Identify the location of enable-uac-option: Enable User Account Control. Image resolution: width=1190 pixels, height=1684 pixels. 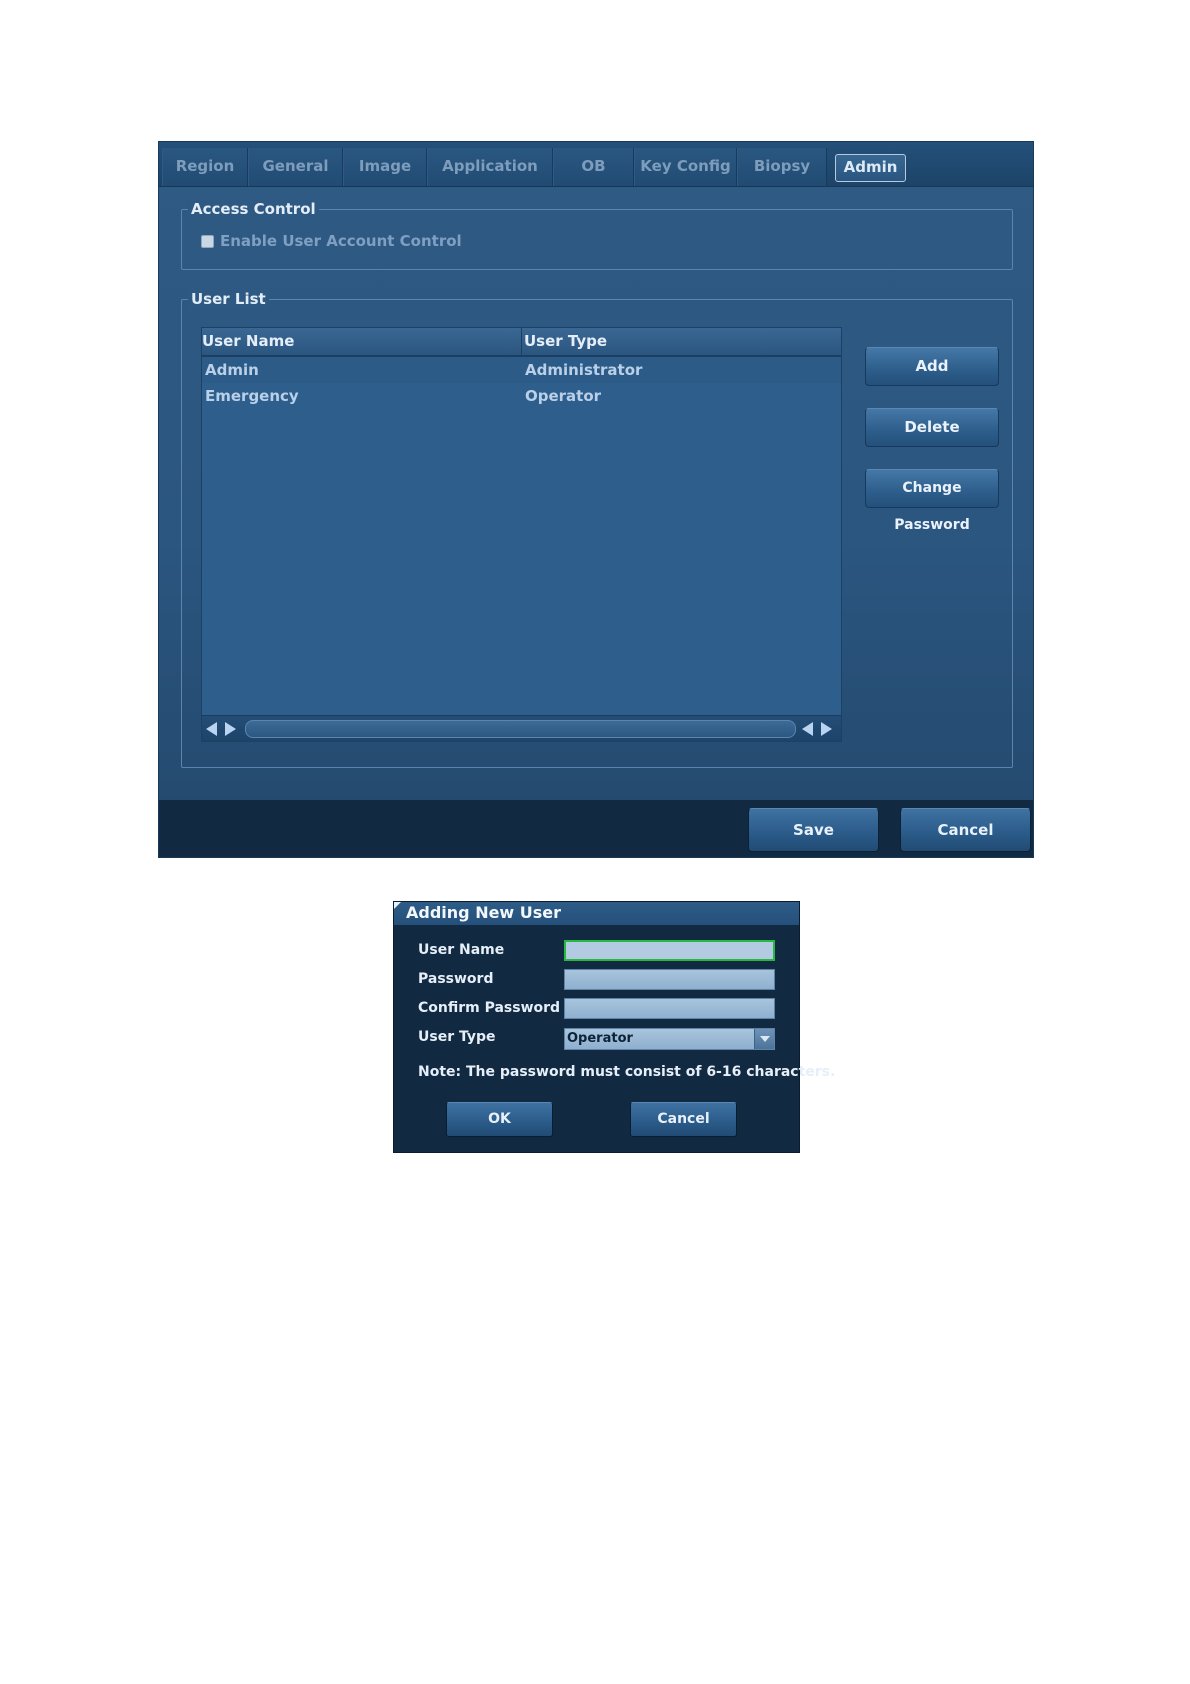
(331, 241).